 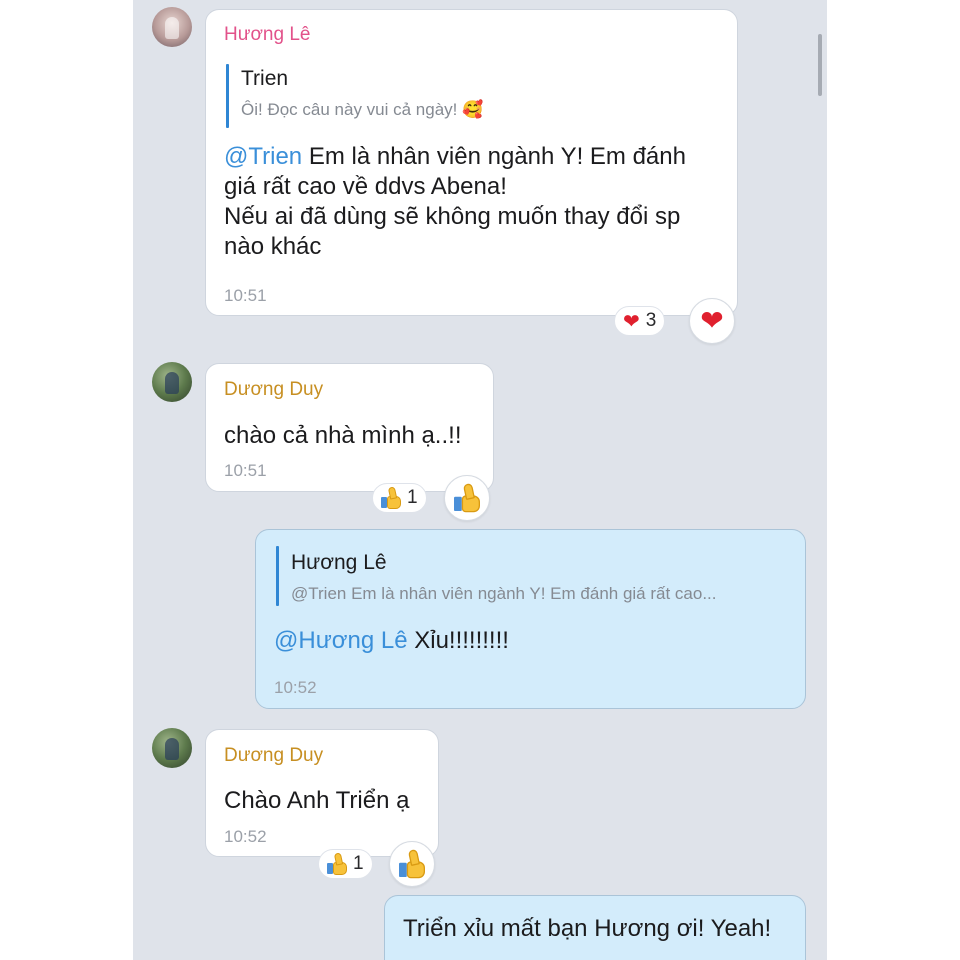 I want to click on mention-link: @Trien, so click(x=263, y=156).